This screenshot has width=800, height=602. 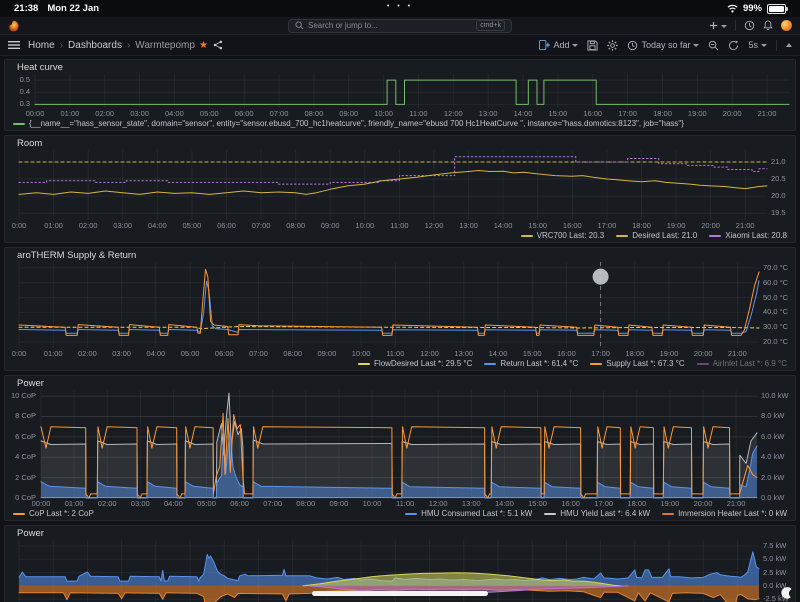 I want to click on grafana-navbar: Search or jump to... cmd+k, so click(x=400, y=26).